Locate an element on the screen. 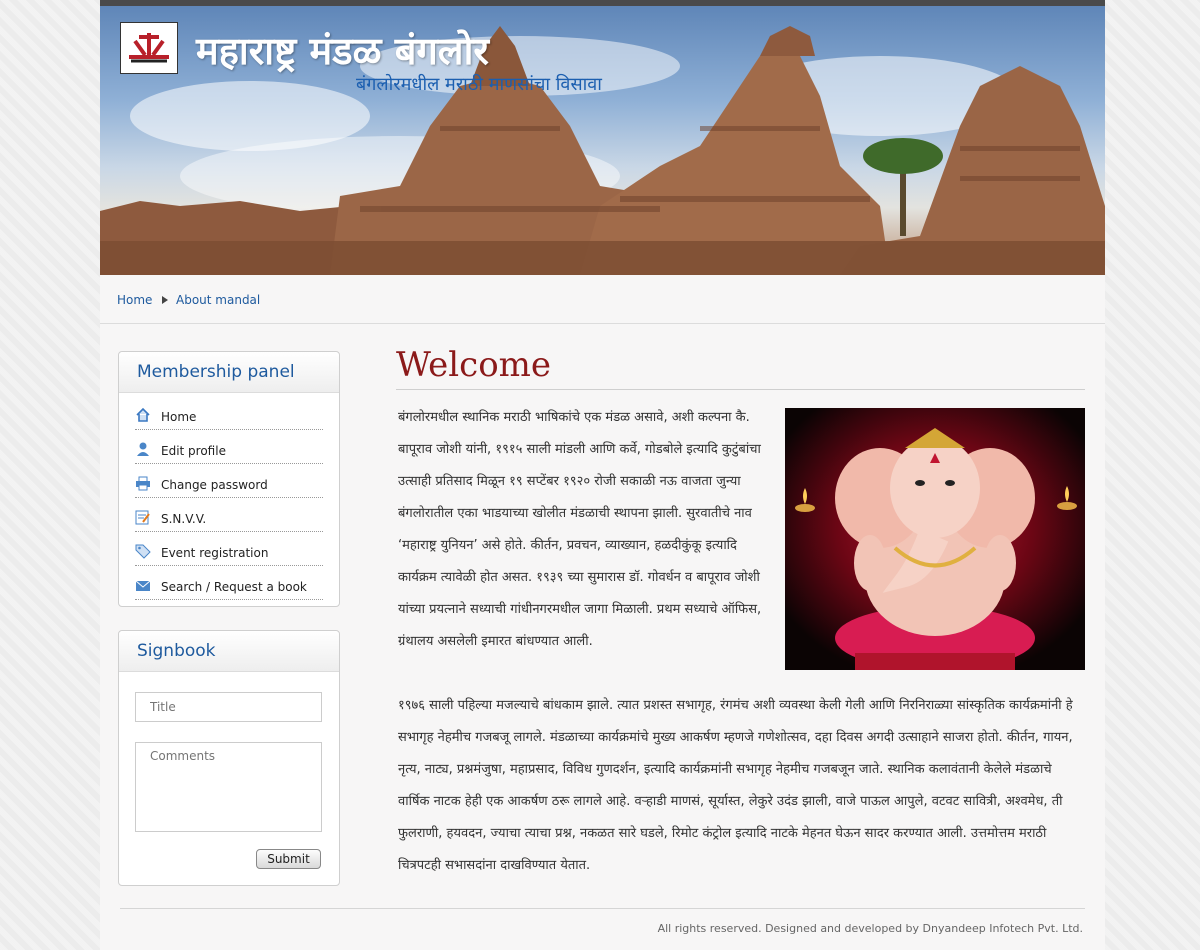 The width and height of the screenshot is (1200, 950). signbook-title-input is located at coordinates (228, 707).